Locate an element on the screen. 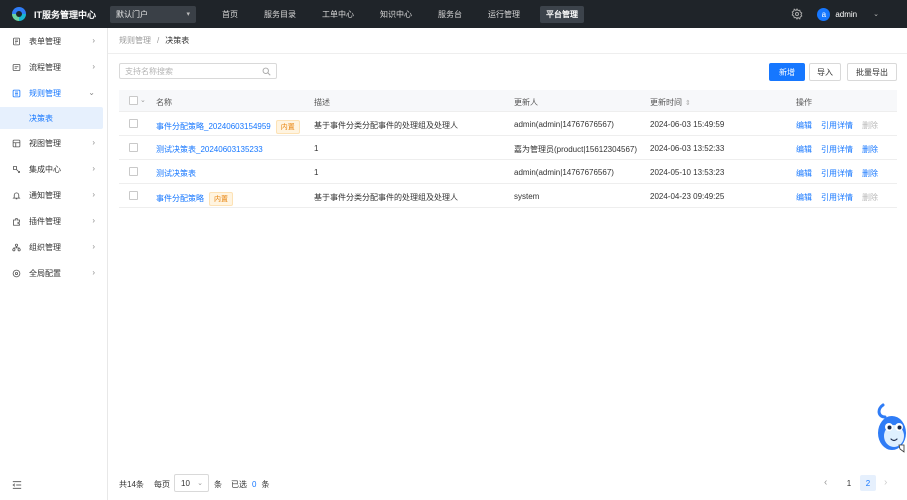 Image resolution: width=907 pixels, height=500 pixels. table-header: ⌄ 名称 描述 更新人 更新时间 ⇕ 操作 is located at coordinates (508, 101).